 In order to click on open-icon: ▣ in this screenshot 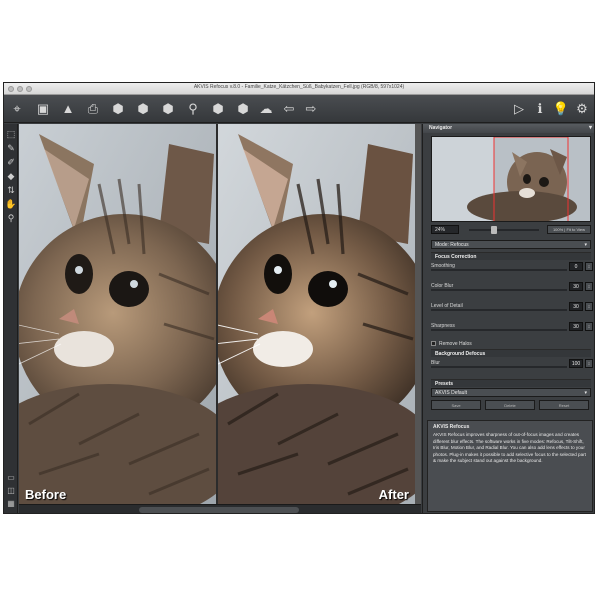, I will do `click(43, 108)`.